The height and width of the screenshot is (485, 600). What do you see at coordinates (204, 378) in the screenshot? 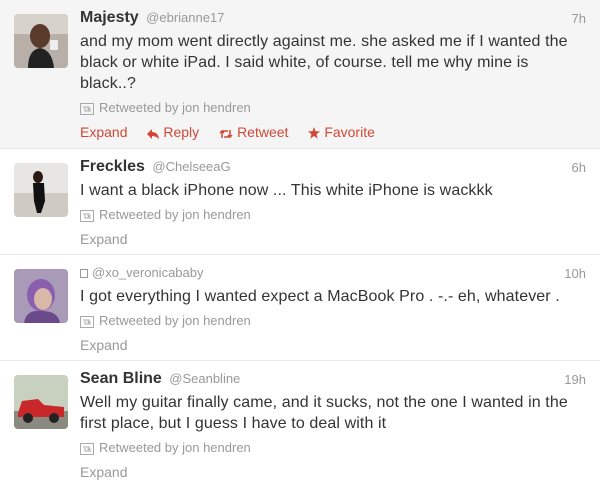
I see `author-username: @Seanbline` at bounding box center [204, 378].